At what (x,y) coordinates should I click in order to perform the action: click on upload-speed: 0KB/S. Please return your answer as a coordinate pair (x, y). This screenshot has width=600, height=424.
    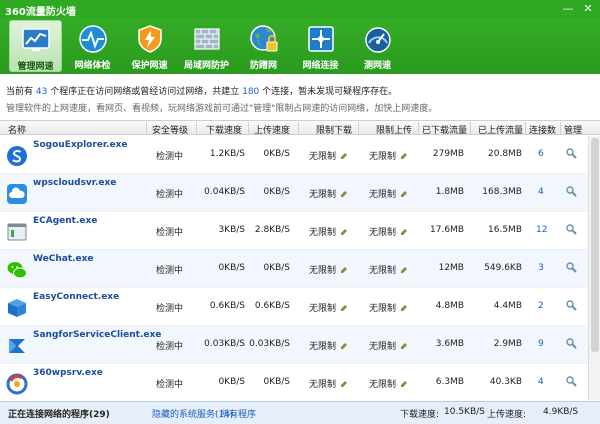
    Looking at the image, I should click on (276, 154).